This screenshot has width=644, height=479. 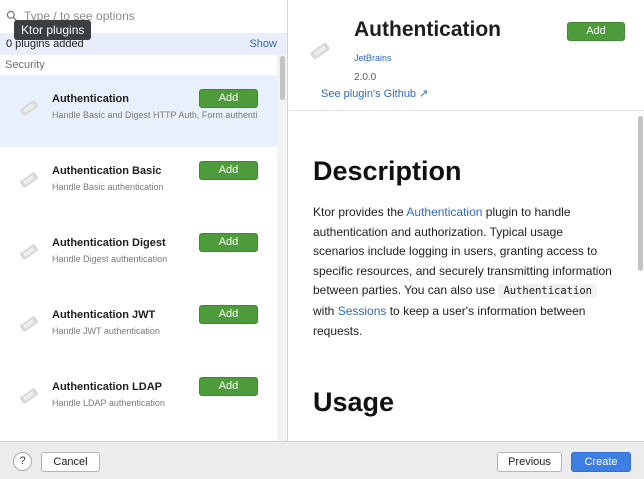 I want to click on details-scroll-thumb, so click(x=640, y=193).